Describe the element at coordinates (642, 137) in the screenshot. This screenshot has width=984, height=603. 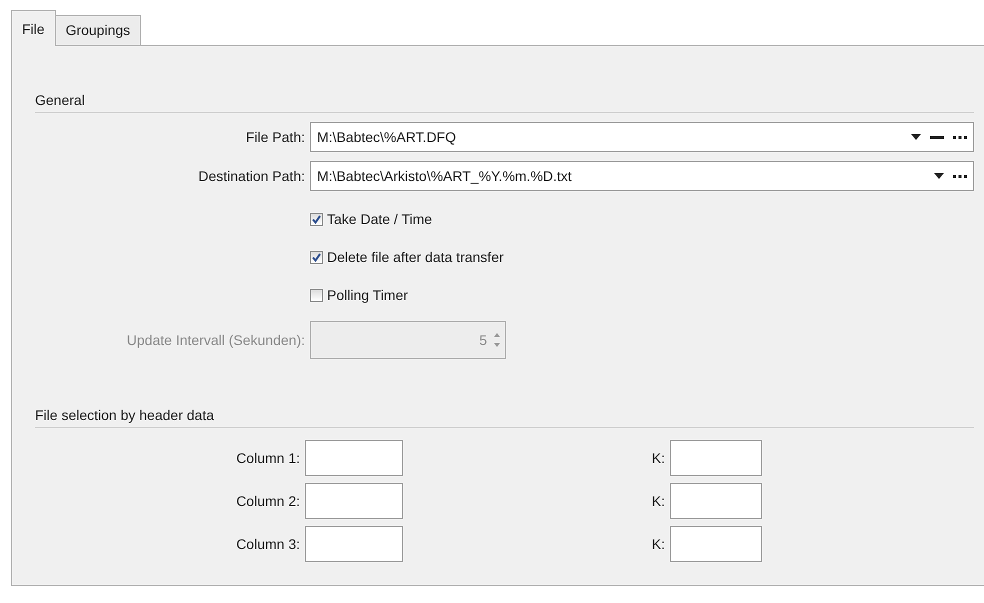
I see `path-field: M:\Babtec\%ART.DFQ` at that location.